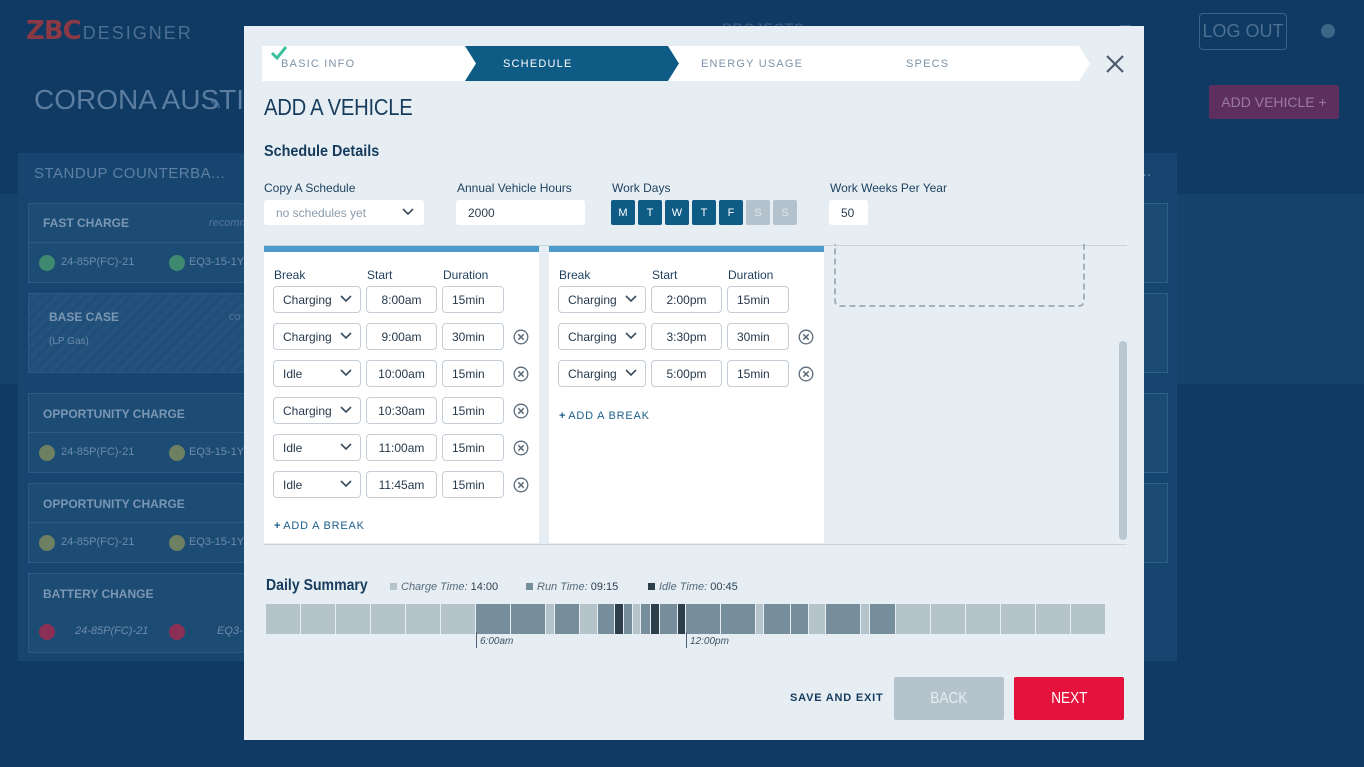 Image resolution: width=1364 pixels, height=767 pixels. I want to click on duration-column-header: Duration, so click(466, 275).